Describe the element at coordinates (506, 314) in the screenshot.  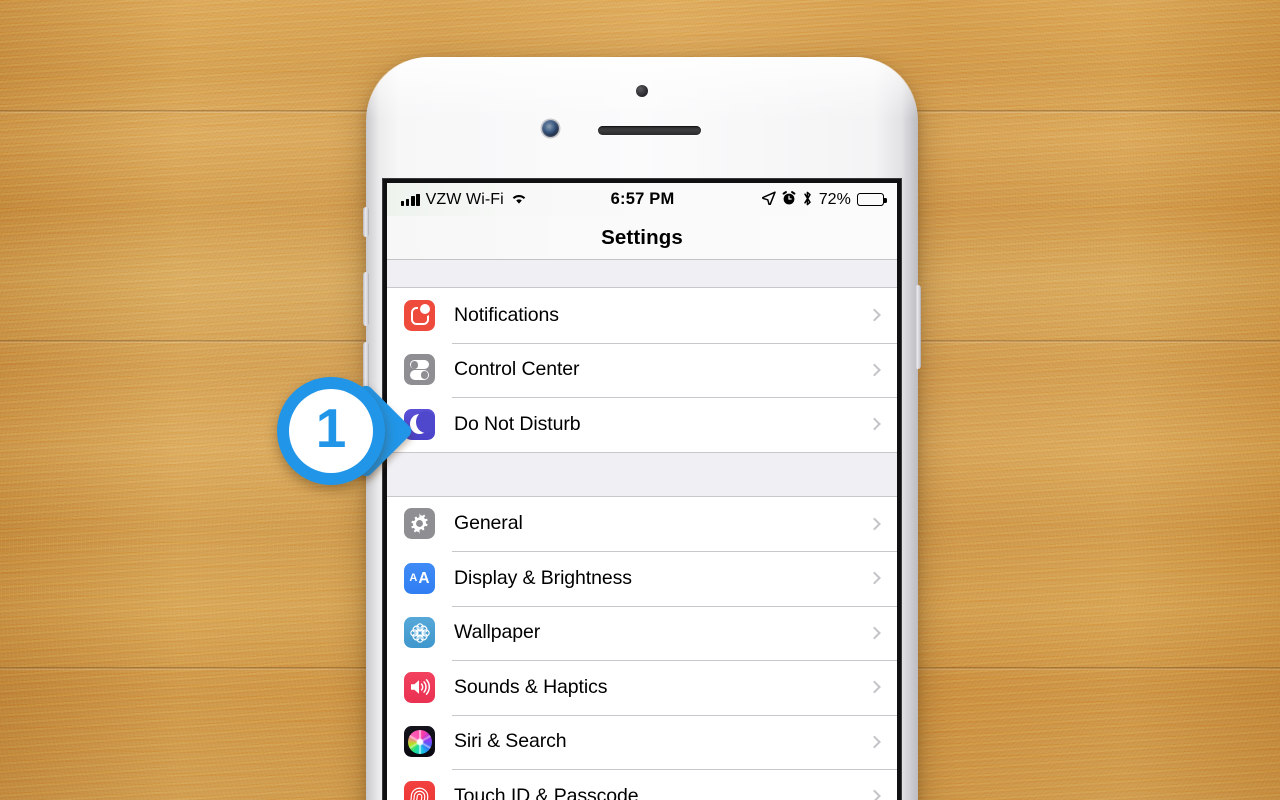
I see `settings-row-label: Notifications` at that location.